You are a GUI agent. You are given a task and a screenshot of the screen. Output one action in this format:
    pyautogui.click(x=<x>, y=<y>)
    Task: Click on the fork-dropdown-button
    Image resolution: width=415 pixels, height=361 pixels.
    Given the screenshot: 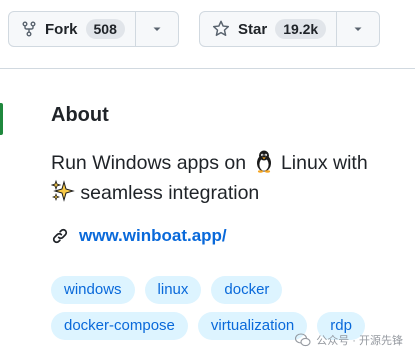 What is the action you would take?
    pyautogui.click(x=156, y=29)
    